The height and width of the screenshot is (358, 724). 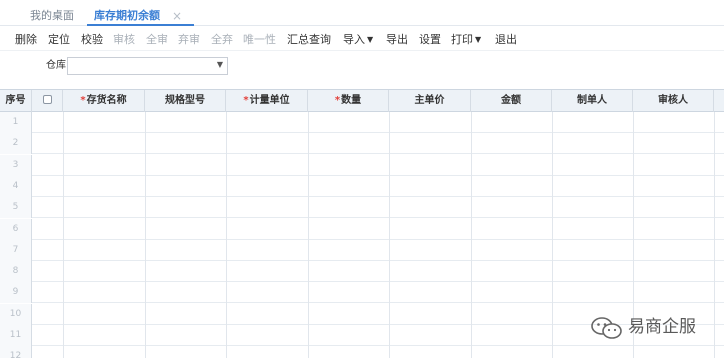 I want to click on row-number: 12, so click(x=16, y=352).